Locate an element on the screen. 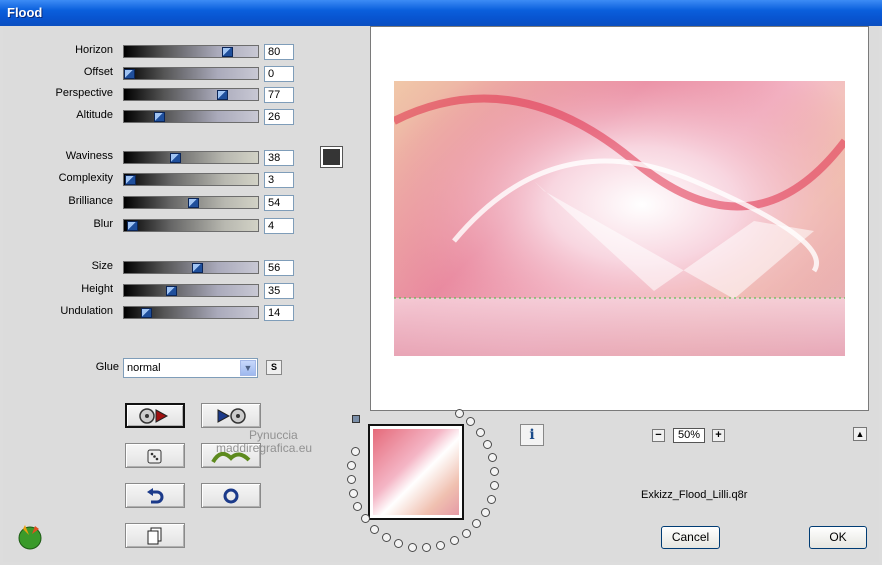 This screenshot has height=565, width=882. blur-slider is located at coordinates (191, 225).